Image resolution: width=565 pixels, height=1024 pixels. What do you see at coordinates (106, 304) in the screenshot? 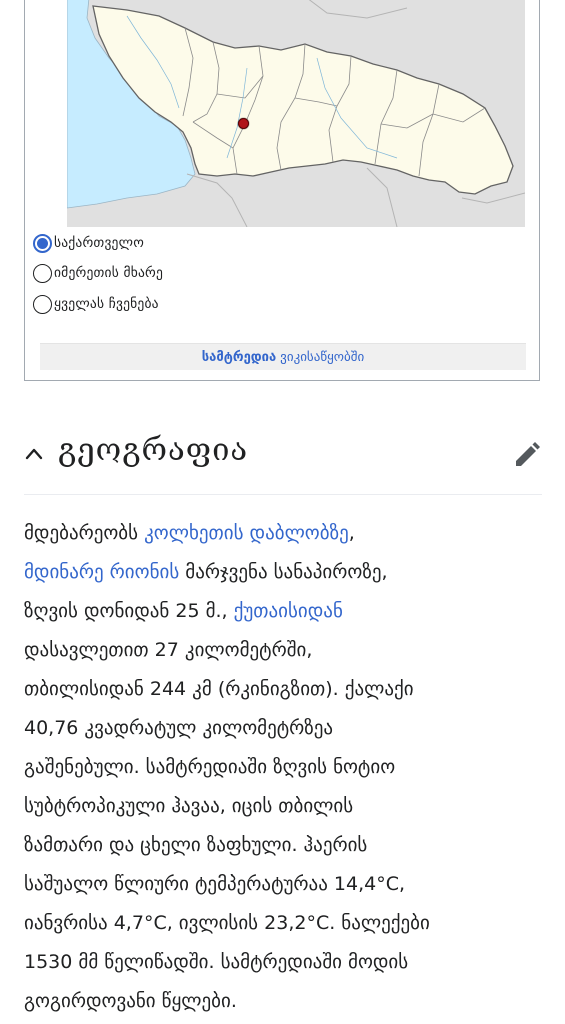
I see `map-option-label: ყველას ჩვენება` at bounding box center [106, 304].